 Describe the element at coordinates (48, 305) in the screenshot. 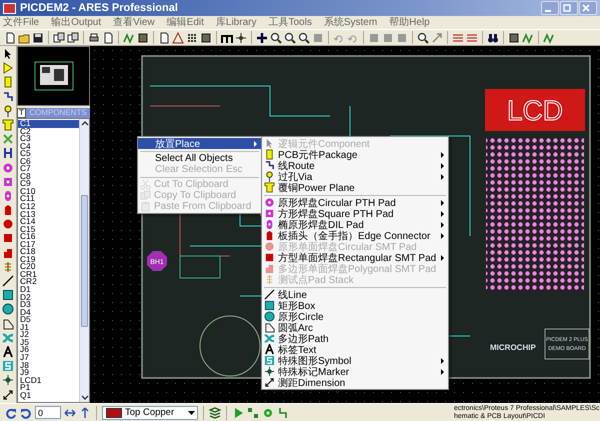

I see `component-list-item: D3` at that location.